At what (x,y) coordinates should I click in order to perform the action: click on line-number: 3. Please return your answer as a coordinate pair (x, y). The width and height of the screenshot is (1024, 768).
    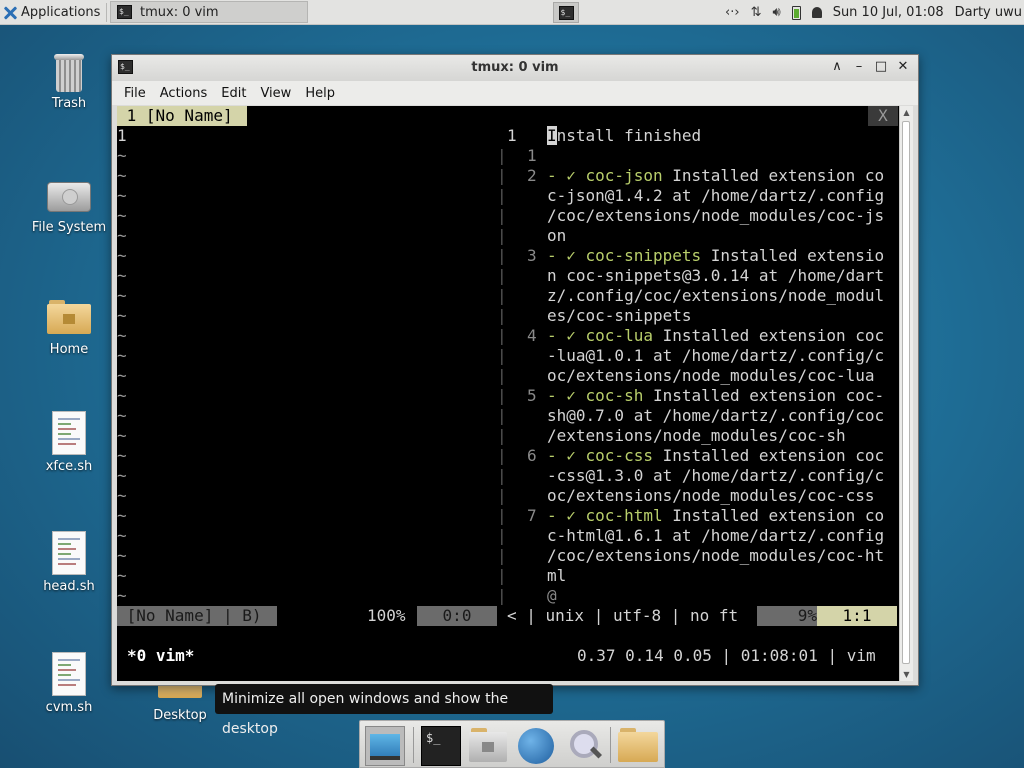
    Looking at the image, I should click on (532, 255).